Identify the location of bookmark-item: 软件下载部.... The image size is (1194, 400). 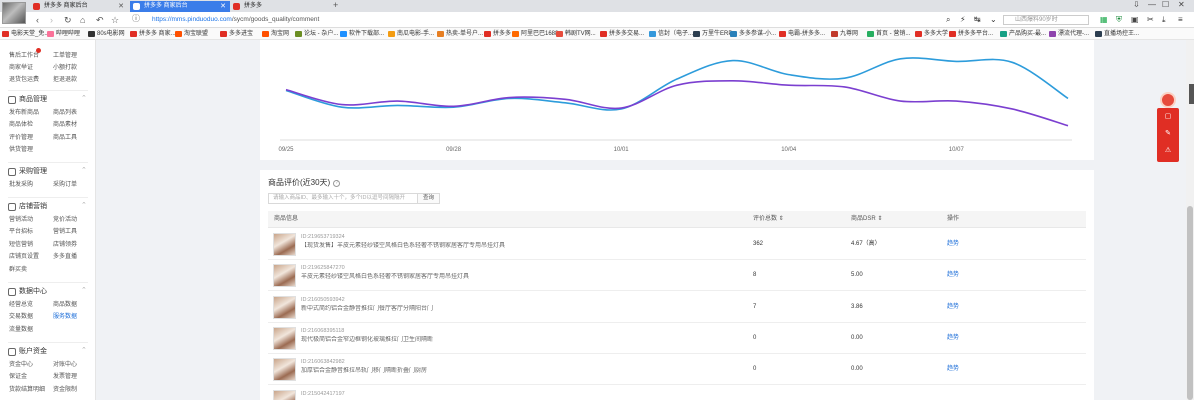
(362, 34).